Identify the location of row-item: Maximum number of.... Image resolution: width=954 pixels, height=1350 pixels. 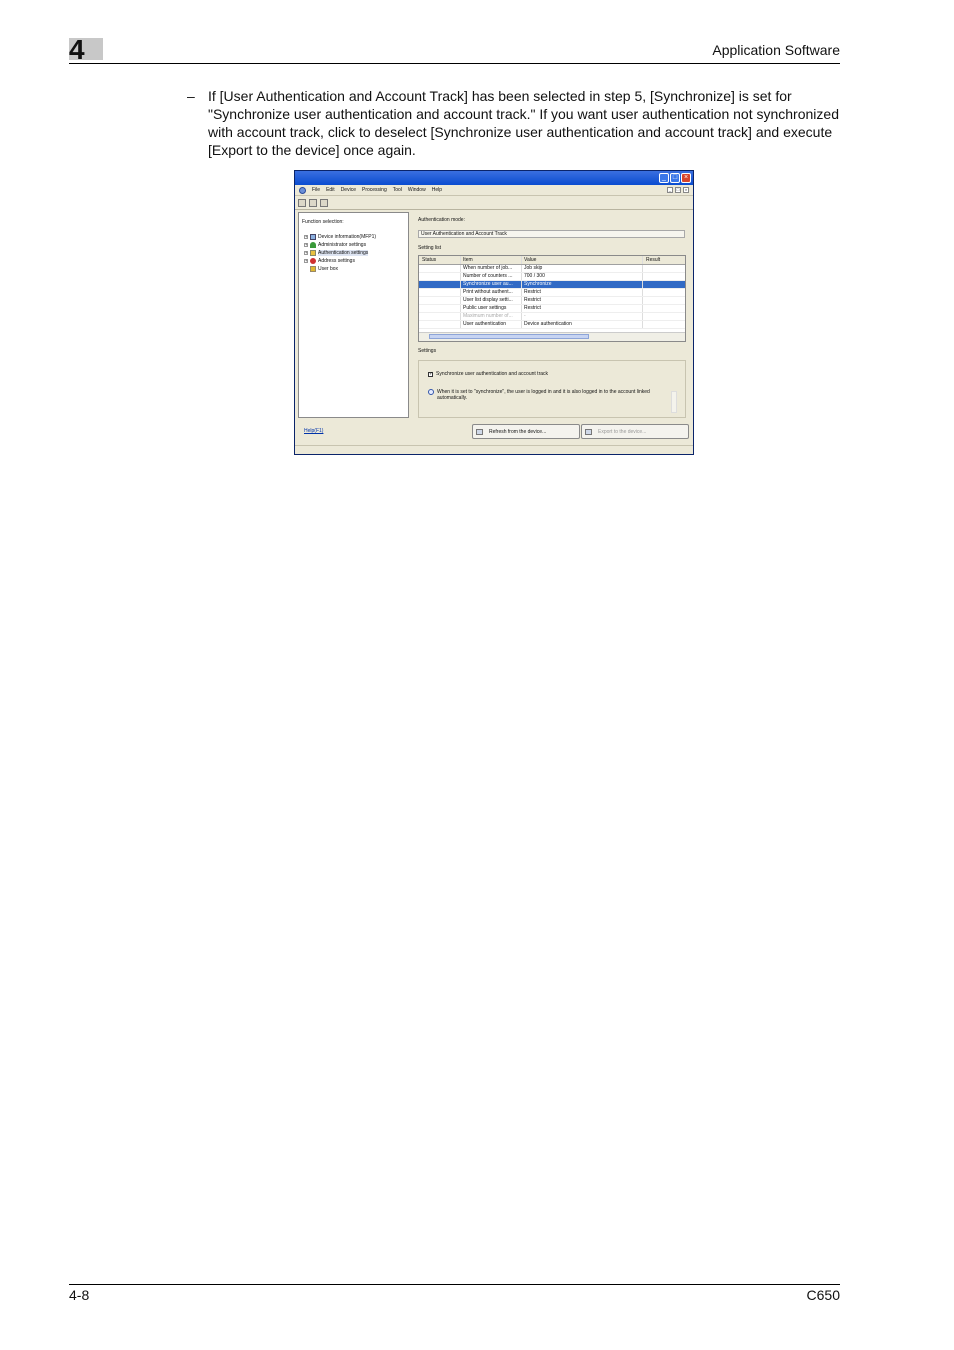
(491, 316).